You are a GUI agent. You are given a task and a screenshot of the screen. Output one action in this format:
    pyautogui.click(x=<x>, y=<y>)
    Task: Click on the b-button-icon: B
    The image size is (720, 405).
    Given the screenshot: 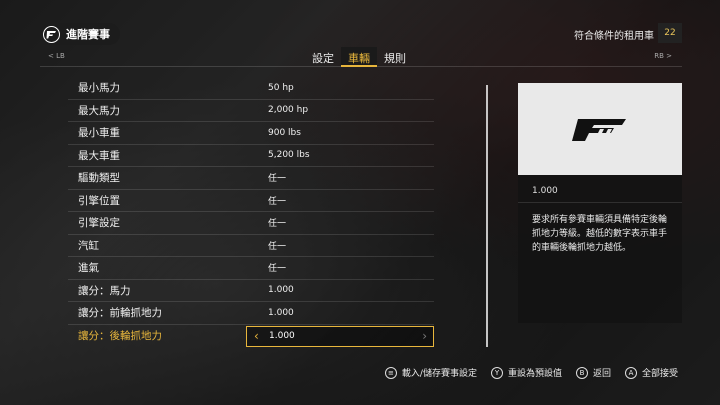 What is the action you would take?
    pyautogui.click(x=581, y=372)
    